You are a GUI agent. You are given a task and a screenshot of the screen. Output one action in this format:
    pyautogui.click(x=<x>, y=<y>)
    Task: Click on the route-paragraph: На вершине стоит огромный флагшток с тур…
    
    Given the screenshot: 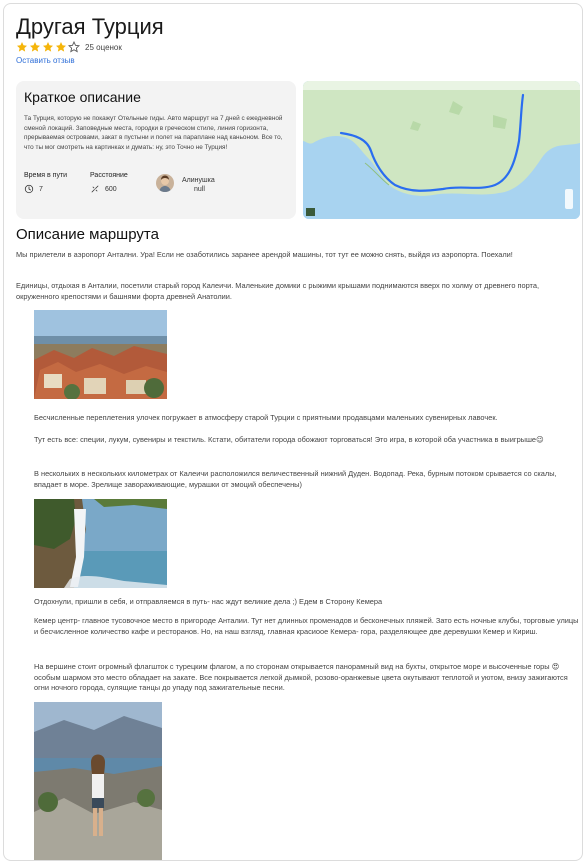 What is the action you would take?
    pyautogui.click(x=301, y=677)
    